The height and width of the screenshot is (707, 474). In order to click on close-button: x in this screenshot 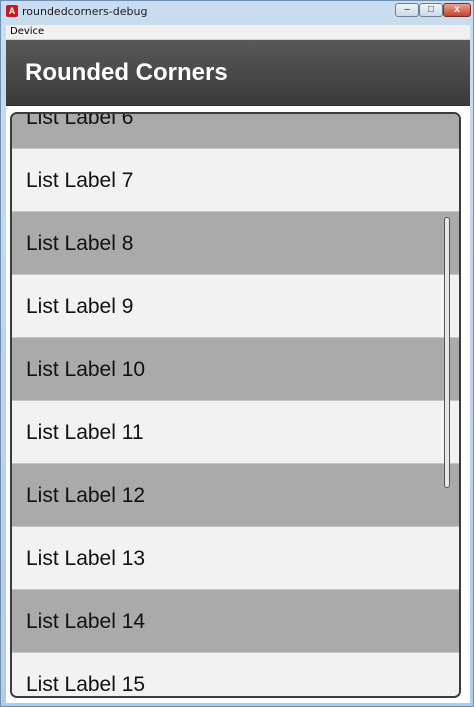, I will do `click(457, 10)`.